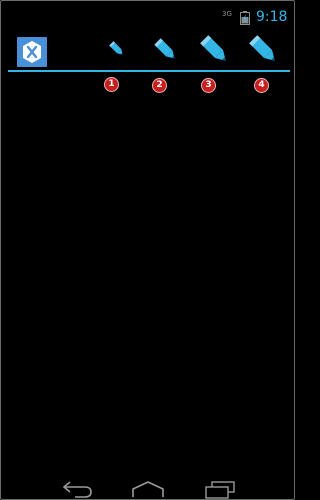 The image size is (320, 500). I want to click on status-bar: 3G 9:18, so click(147, 14).